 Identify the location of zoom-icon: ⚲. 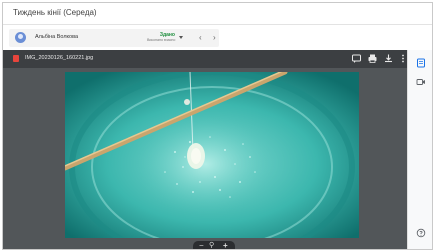
(211, 245).